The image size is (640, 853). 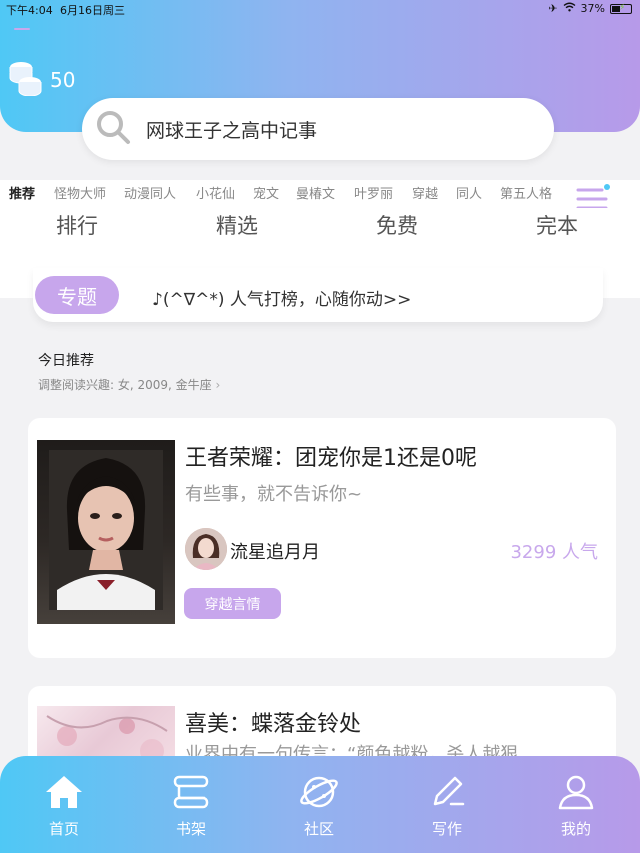 What do you see at coordinates (373, 192) in the screenshot?
I see `category-tab: 叶罗丽` at bounding box center [373, 192].